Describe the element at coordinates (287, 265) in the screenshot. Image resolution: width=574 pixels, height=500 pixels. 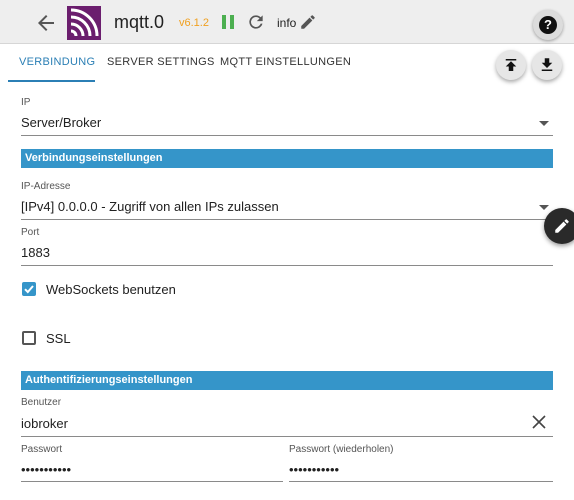
I see `port-underline` at that location.